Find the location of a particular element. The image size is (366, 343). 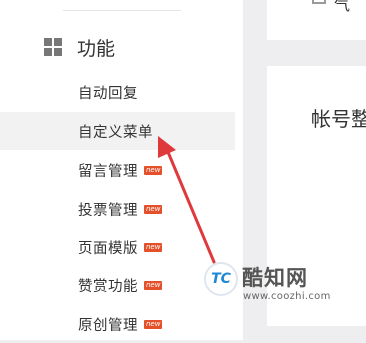

watermark-url: www.coozhi.com is located at coordinates (287, 296).